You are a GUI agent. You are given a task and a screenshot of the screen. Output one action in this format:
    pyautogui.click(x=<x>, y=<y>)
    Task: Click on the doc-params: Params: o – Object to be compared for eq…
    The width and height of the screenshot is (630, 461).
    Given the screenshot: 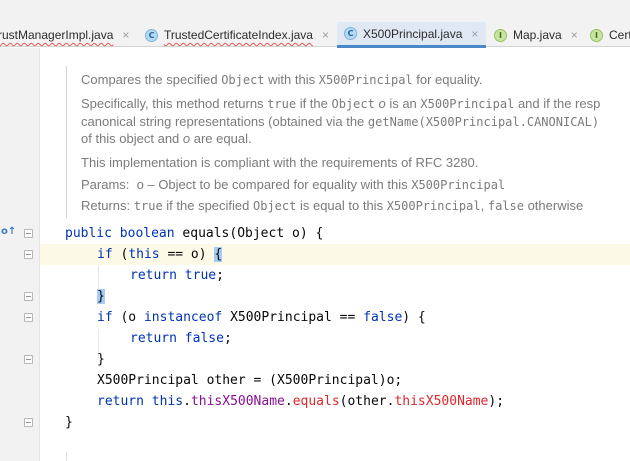 What is the action you would take?
    pyautogui.click(x=293, y=184)
    